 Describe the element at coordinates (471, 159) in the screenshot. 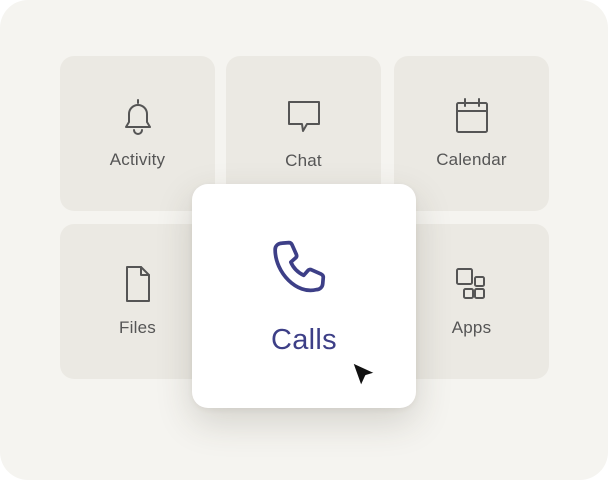

I see `tile-calendar-label: Calendar` at that location.